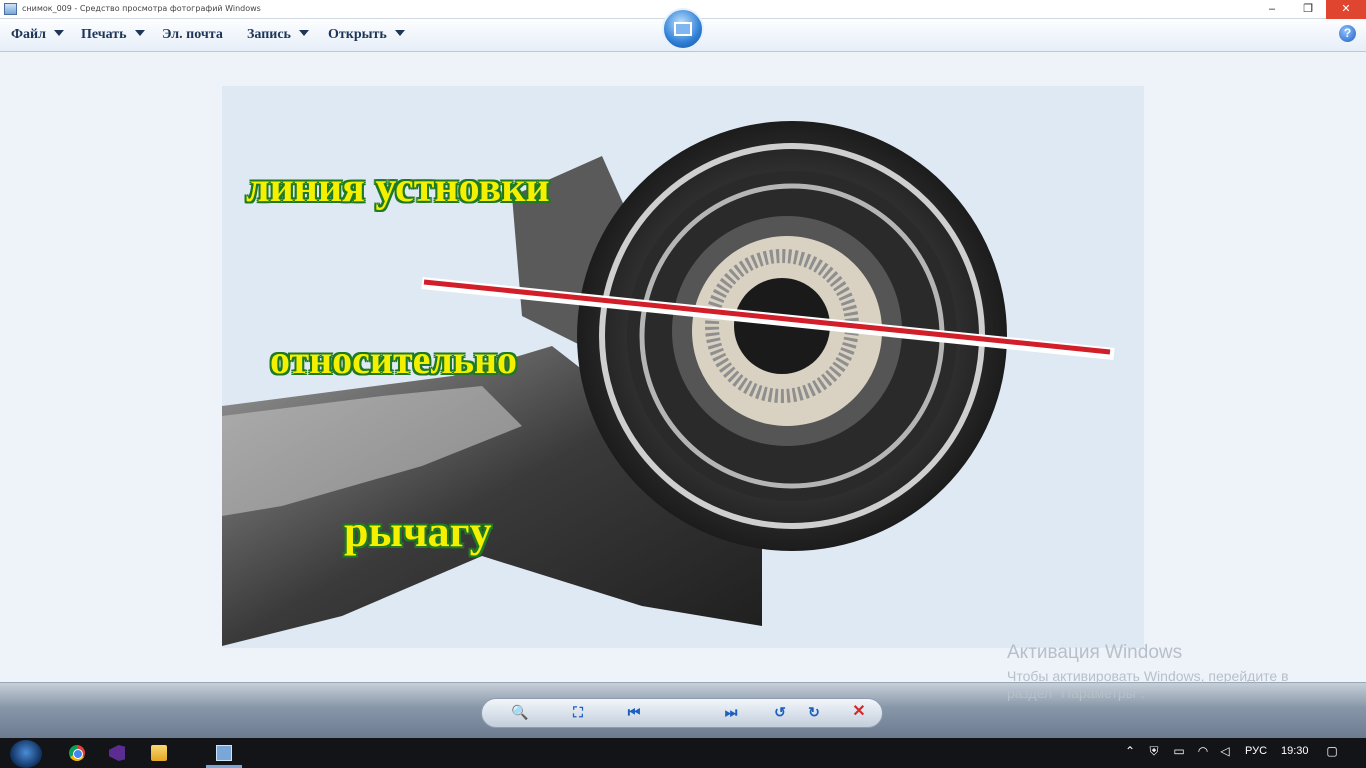 The height and width of the screenshot is (768, 1366). Describe the element at coordinates (1272, 9) in the screenshot. I see `minimize-button: –` at that location.